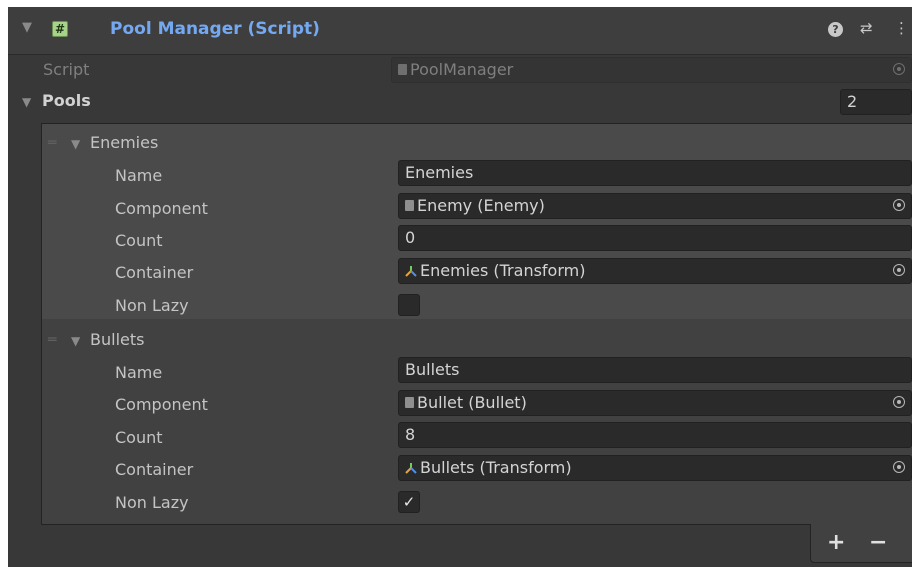 This screenshot has width=912, height=567. What do you see at coordinates (503, 270) in the screenshot?
I see `container-value: Enemies (Transform)` at bounding box center [503, 270].